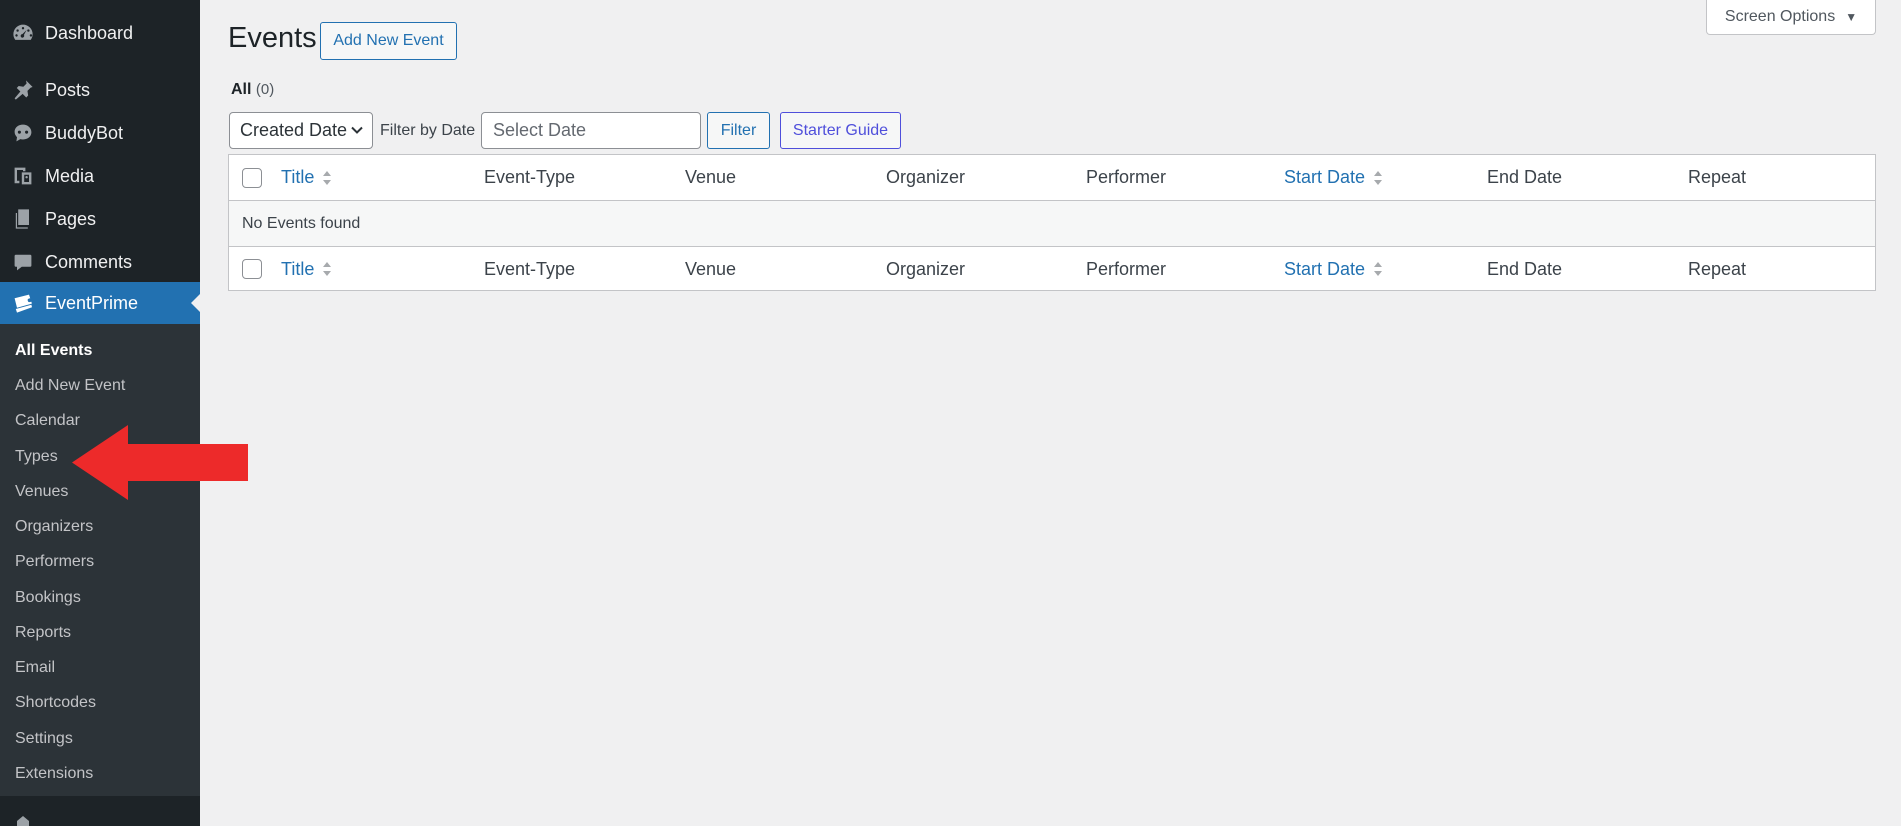 The image size is (1901, 826). I want to click on menu-posts: Posts, so click(100, 90).